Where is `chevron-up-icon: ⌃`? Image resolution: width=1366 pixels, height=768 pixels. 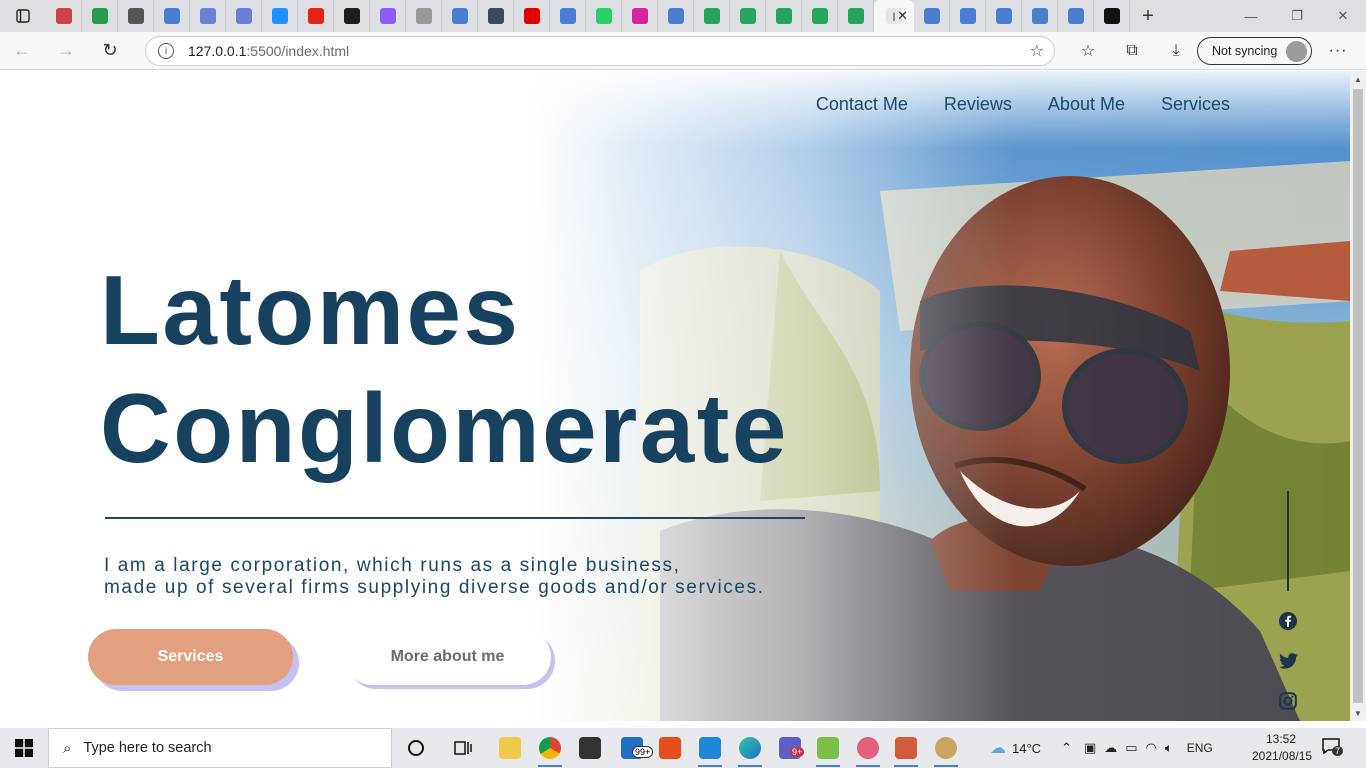
chevron-up-icon: ⌃ is located at coordinates (1066, 748).